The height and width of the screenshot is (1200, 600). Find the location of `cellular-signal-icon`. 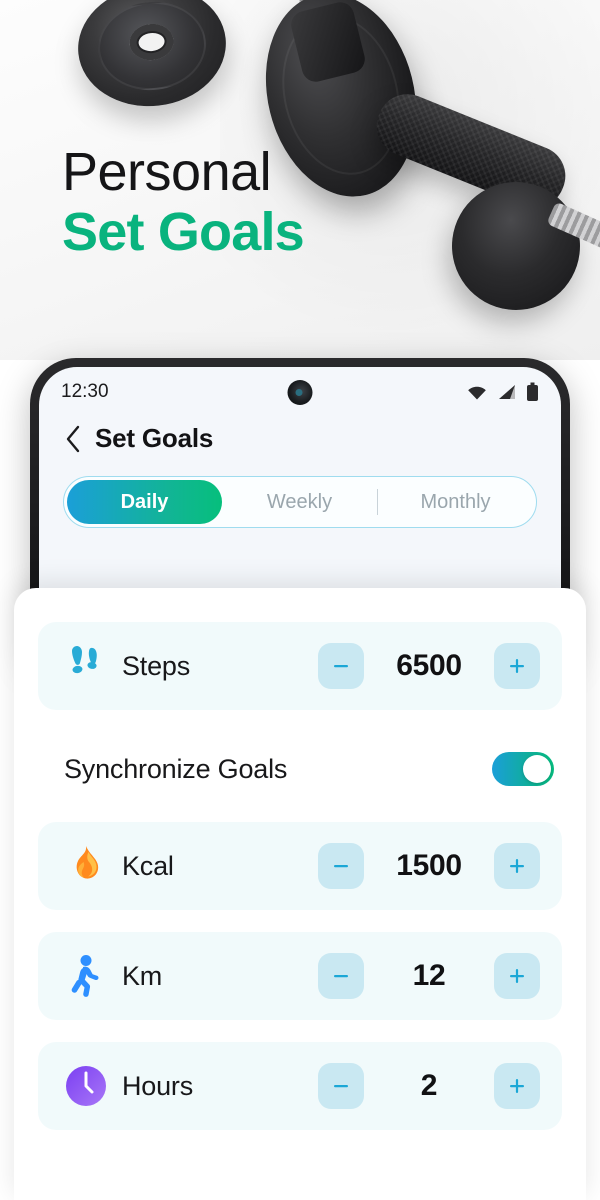

cellular-signal-icon is located at coordinates (507, 392).